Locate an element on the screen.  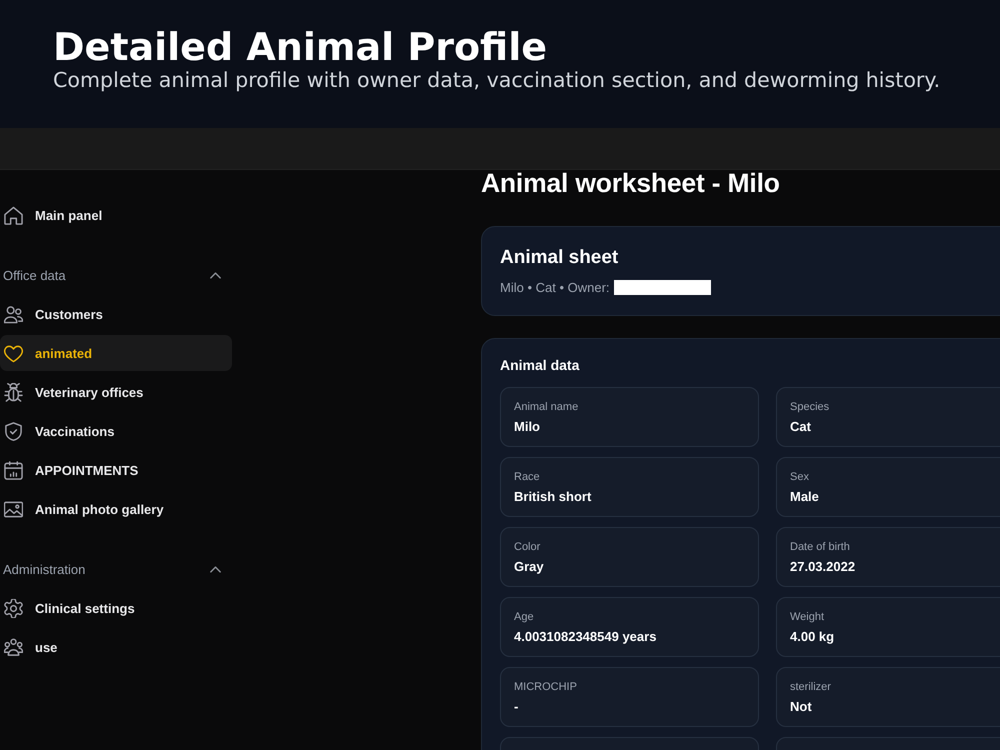
field-label: Sex is located at coordinates (800, 477).